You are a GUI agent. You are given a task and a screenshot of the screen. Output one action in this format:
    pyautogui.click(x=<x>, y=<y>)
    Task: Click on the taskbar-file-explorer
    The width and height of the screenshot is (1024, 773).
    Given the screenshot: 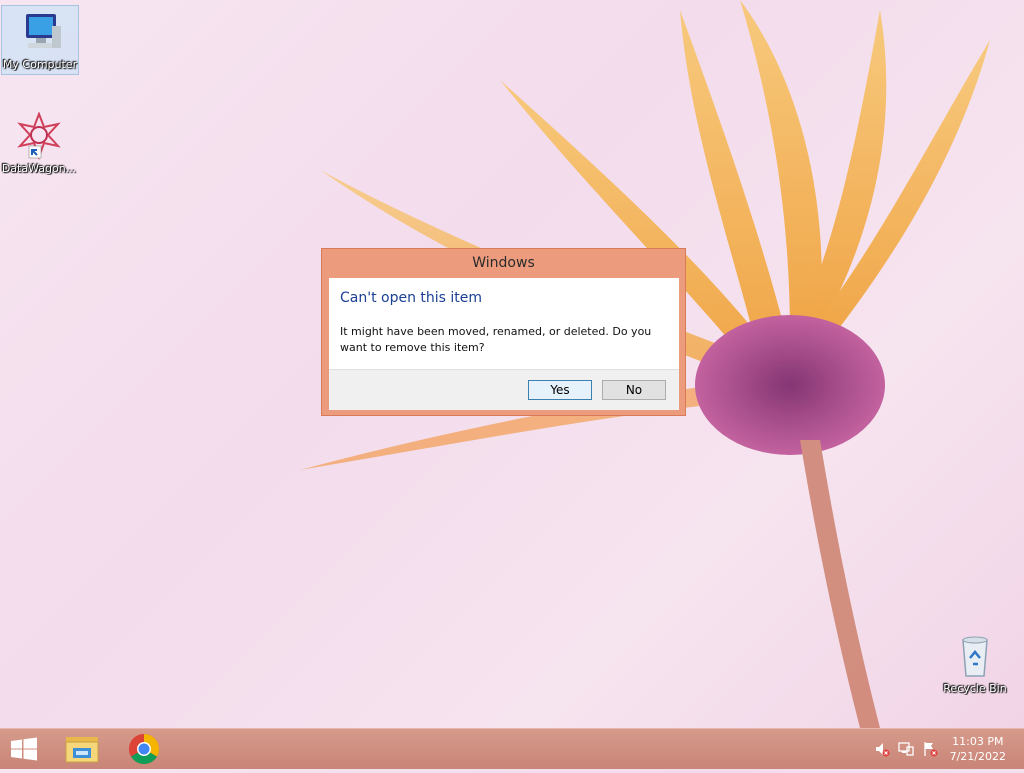 What is the action you would take?
    pyautogui.click(x=82, y=749)
    